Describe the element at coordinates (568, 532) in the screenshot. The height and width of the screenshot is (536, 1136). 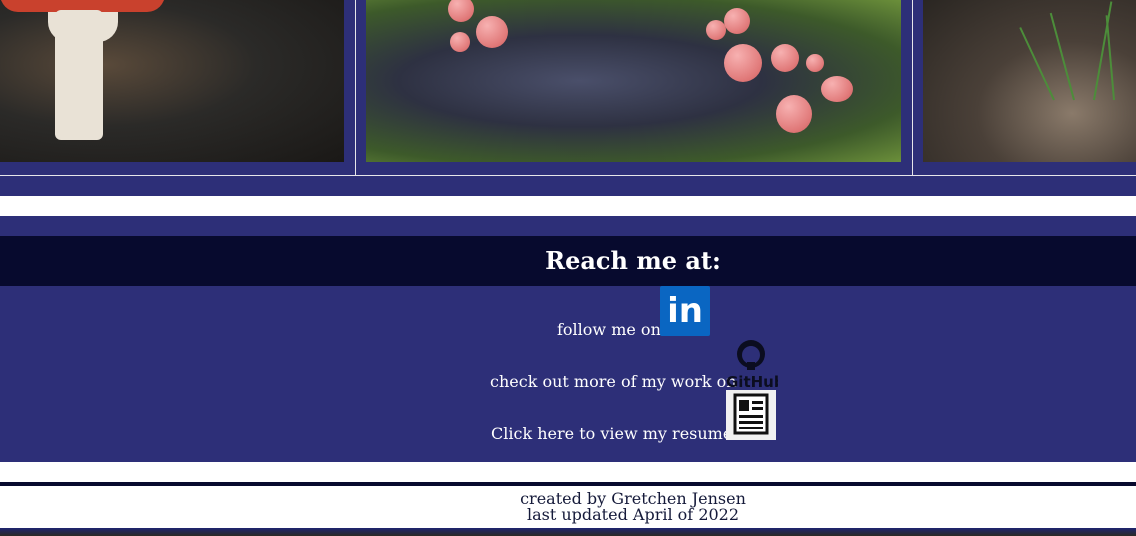
I see `bottom-background-strip` at that location.